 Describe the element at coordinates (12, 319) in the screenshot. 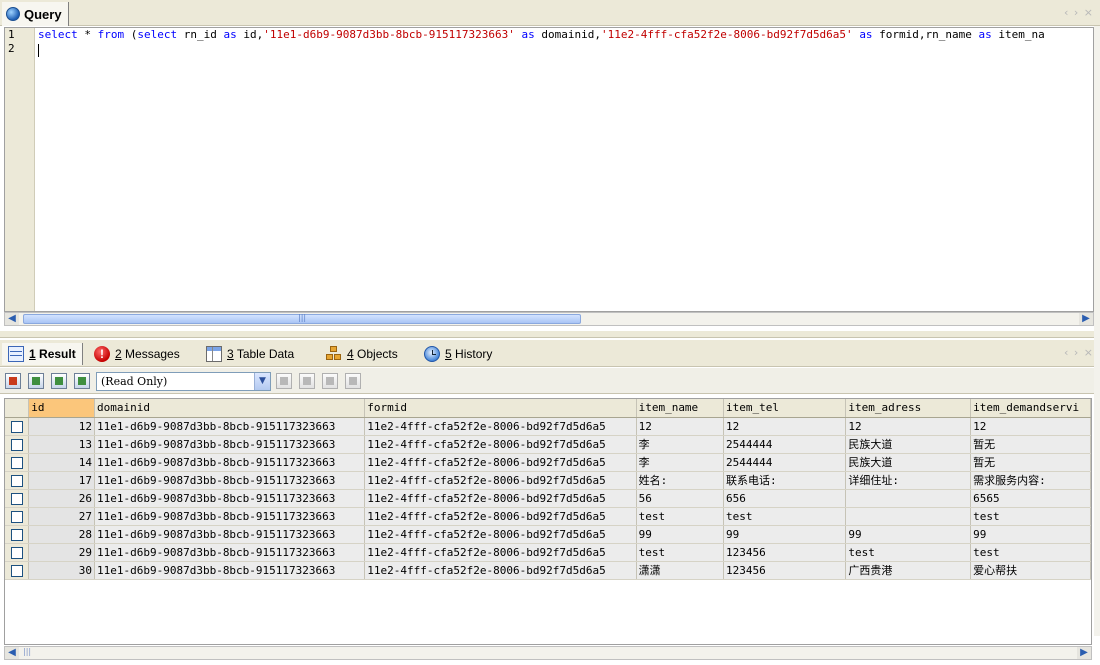

I see `scroll-left-icon: ◀` at that location.